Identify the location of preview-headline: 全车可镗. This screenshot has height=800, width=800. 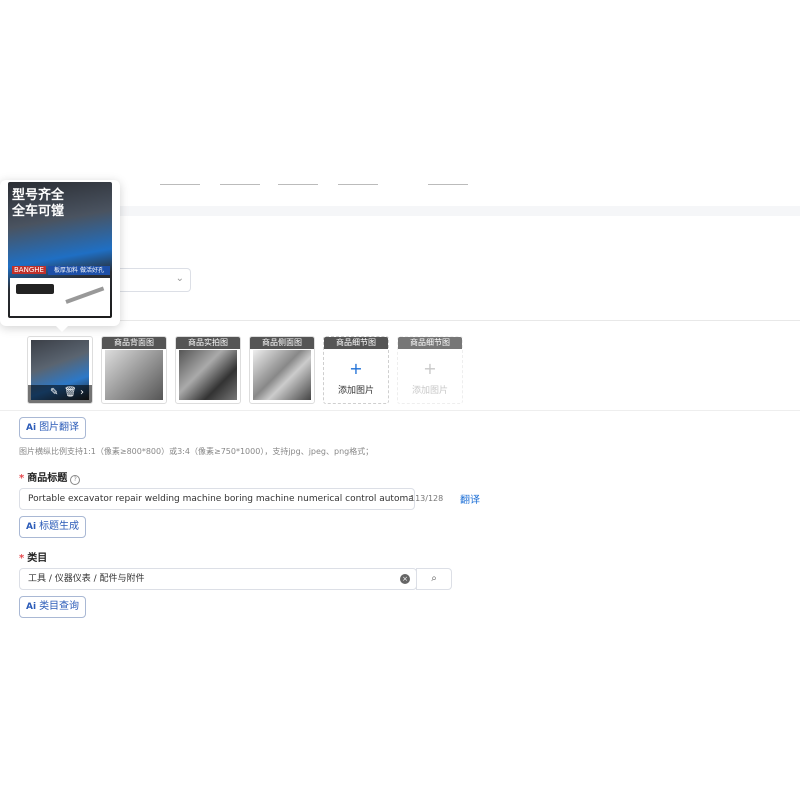
(38, 211).